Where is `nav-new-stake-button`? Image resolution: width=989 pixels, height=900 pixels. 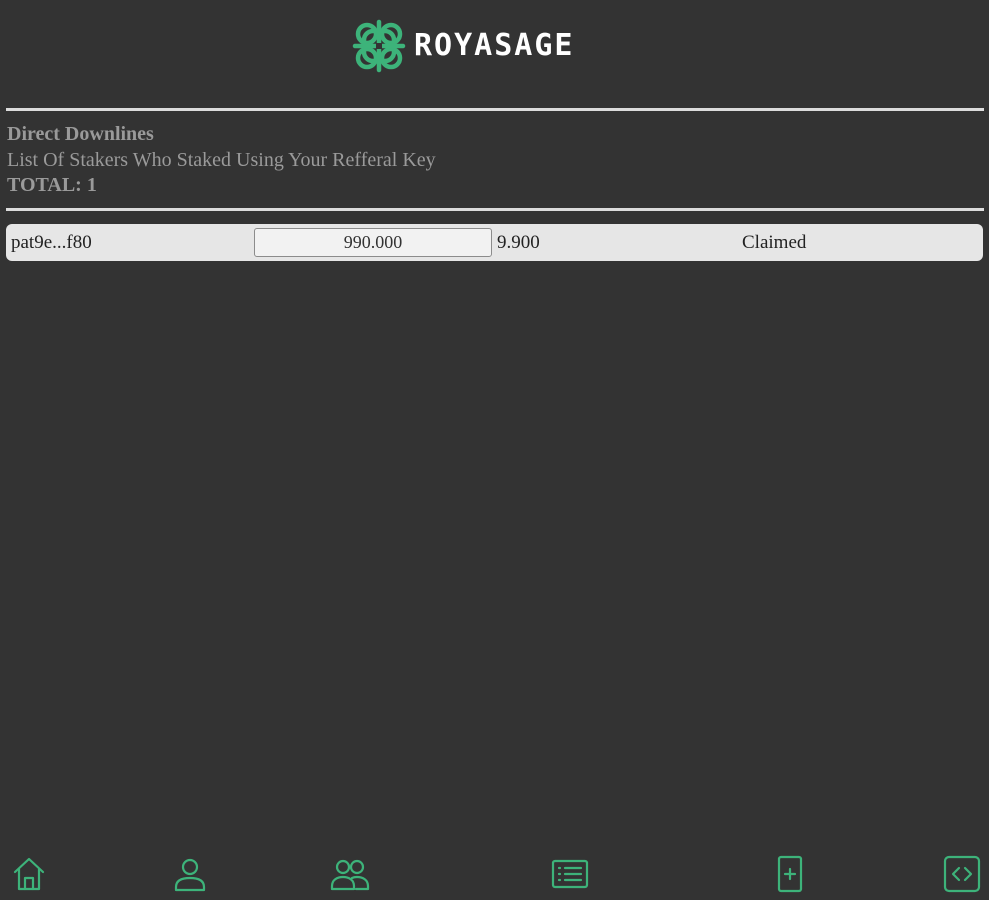
nav-new-stake-button is located at coordinates (790, 876).